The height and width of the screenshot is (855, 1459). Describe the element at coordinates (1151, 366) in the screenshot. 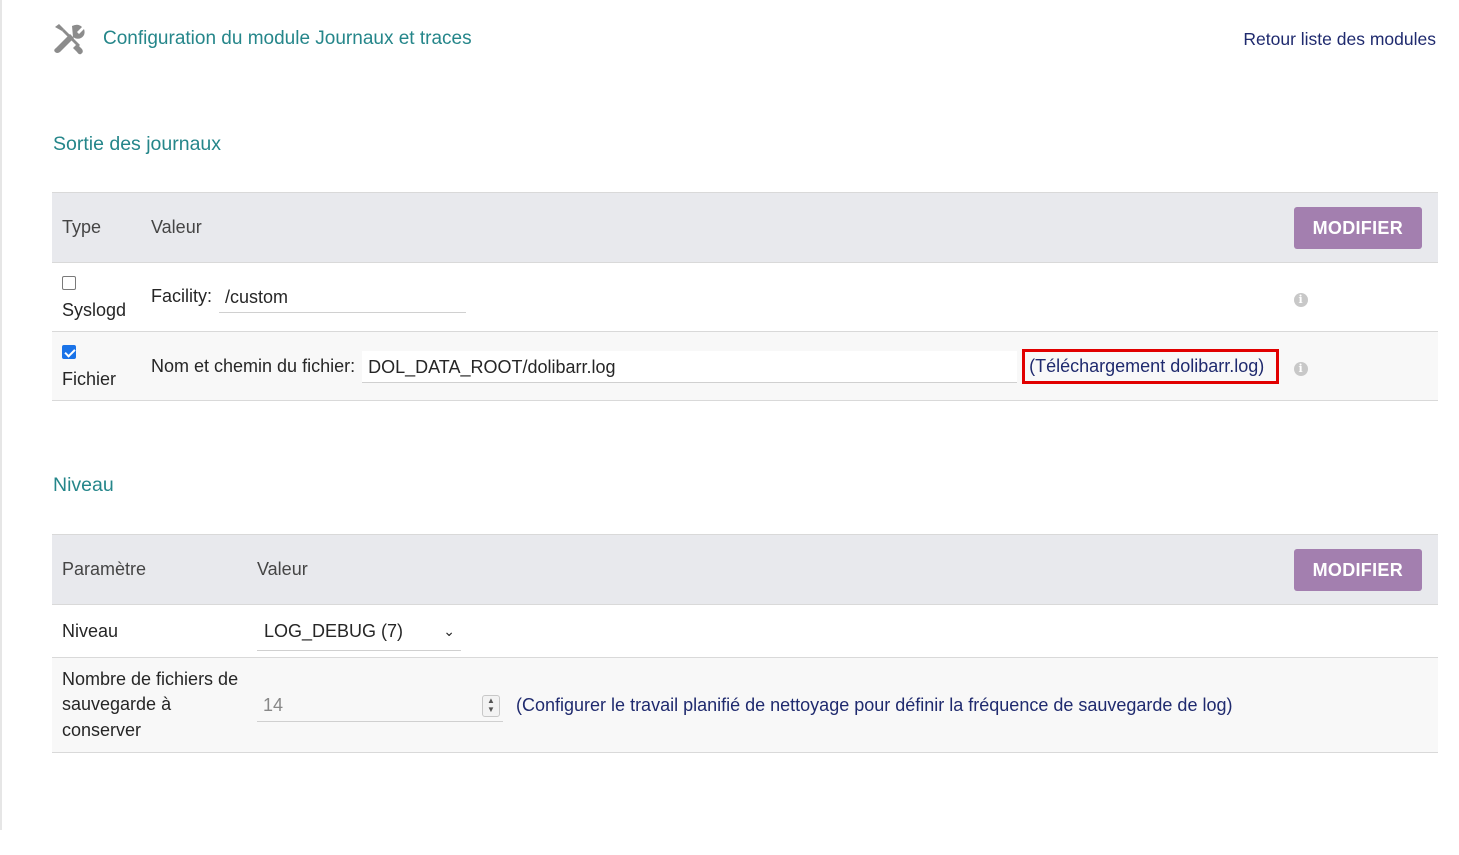

I see `download-log-link: (Téléchargement dolibarr.log)` at that location.